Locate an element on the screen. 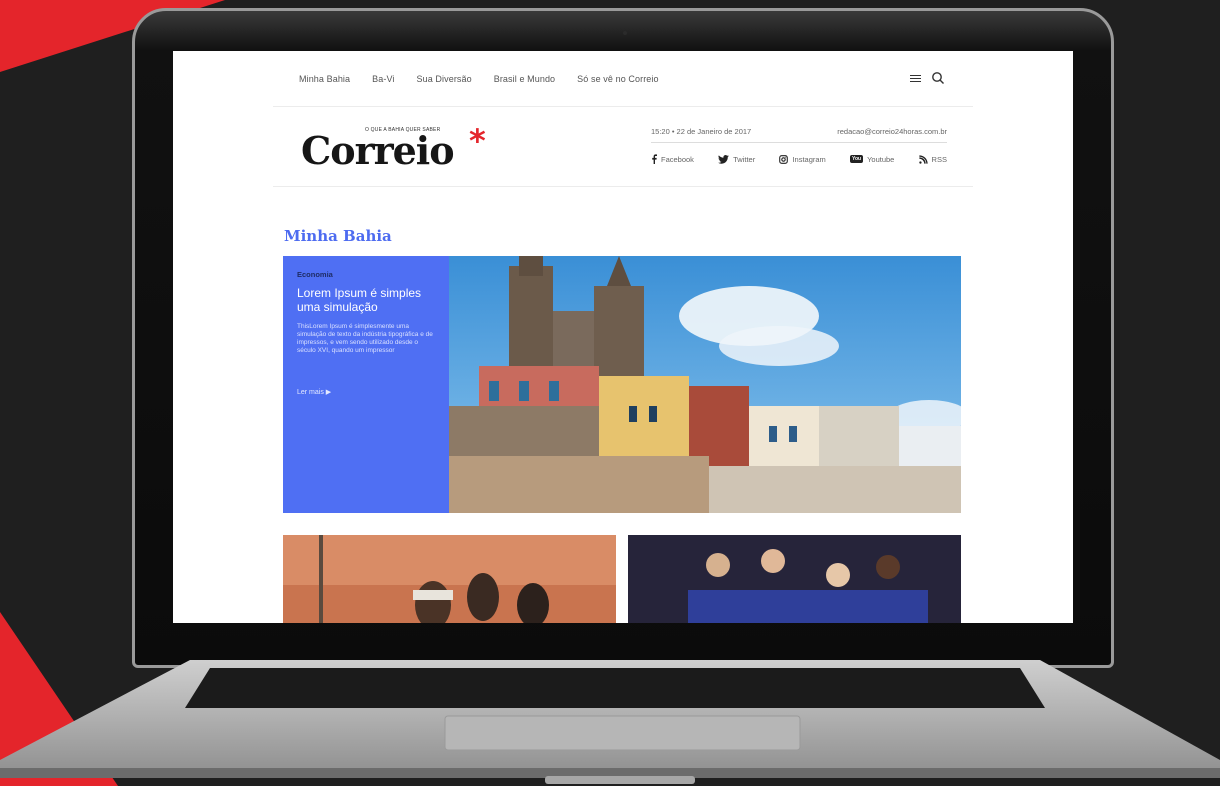 This screenshot has height=786, width=1220. nav-item-ba-vi: Ba-Vi is located at coordinates (383, 79).